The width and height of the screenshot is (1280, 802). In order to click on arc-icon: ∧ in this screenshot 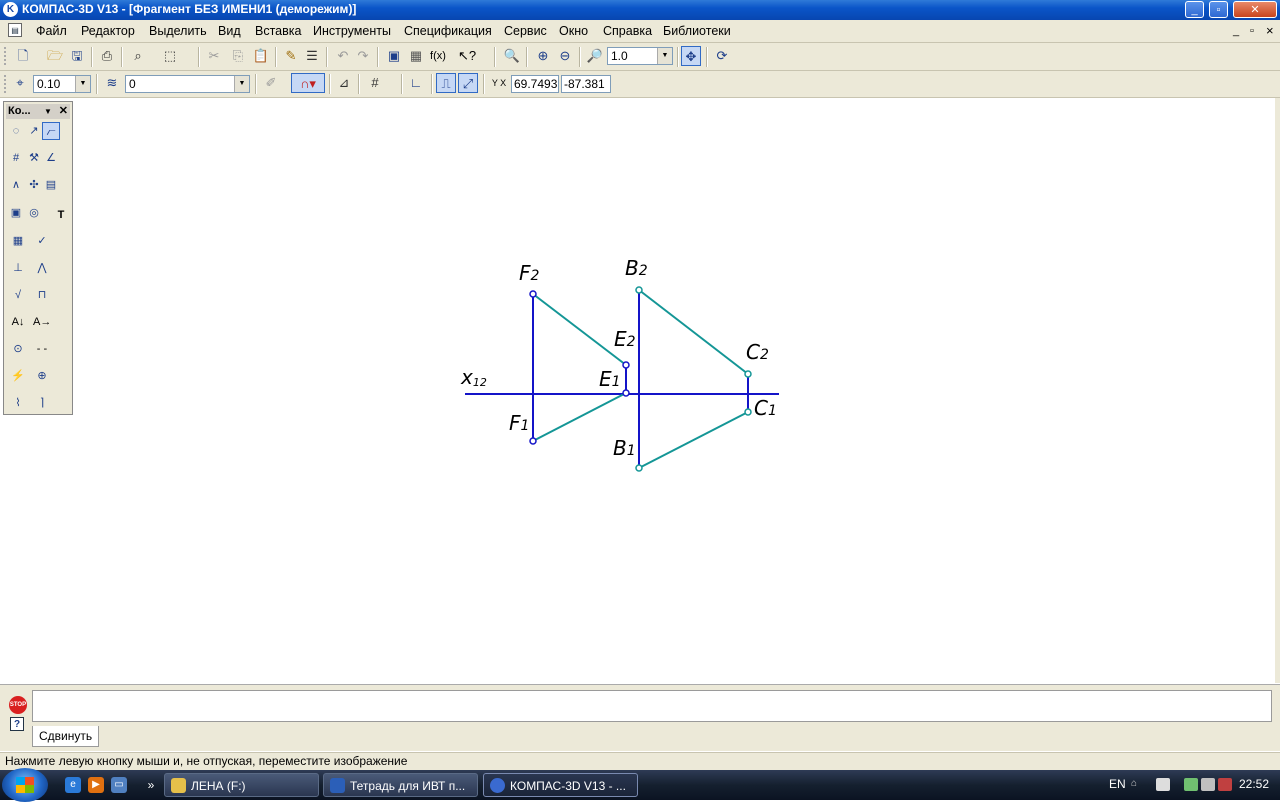, I will do `click(16, 185)`.